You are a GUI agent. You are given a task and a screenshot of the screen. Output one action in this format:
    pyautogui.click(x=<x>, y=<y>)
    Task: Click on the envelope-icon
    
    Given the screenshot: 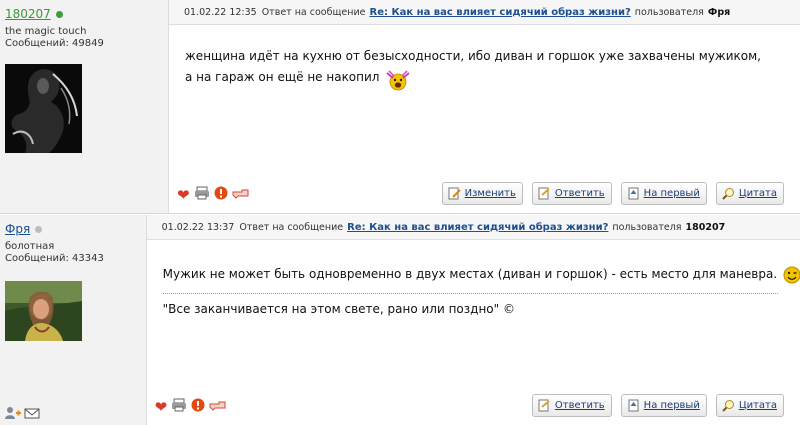 What is the action you would take?
    pyautogui.click(x=32, y=414)
    